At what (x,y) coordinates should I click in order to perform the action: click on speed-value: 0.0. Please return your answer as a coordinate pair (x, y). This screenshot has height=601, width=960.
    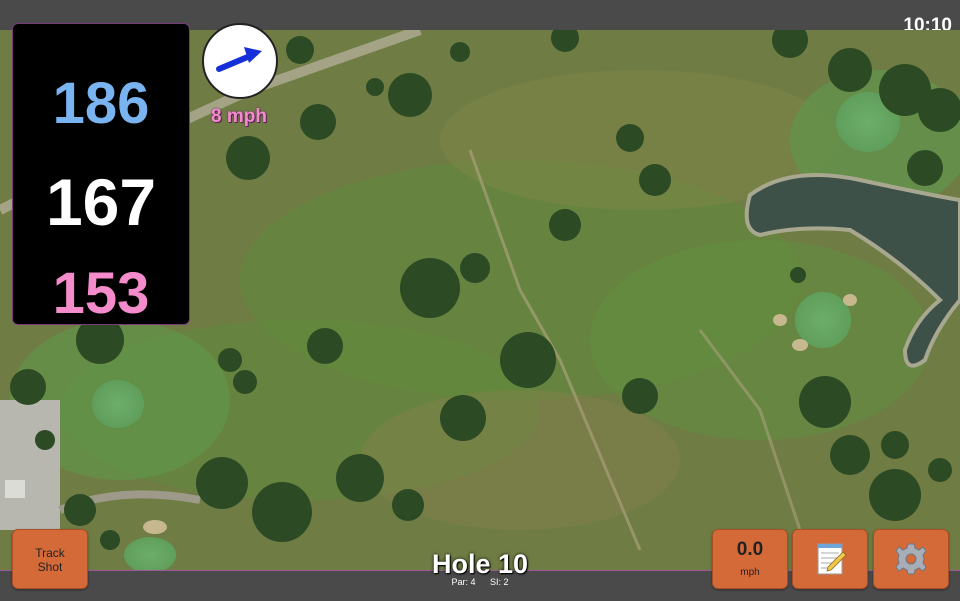
    Looking at the image, I should click on (750, 549).